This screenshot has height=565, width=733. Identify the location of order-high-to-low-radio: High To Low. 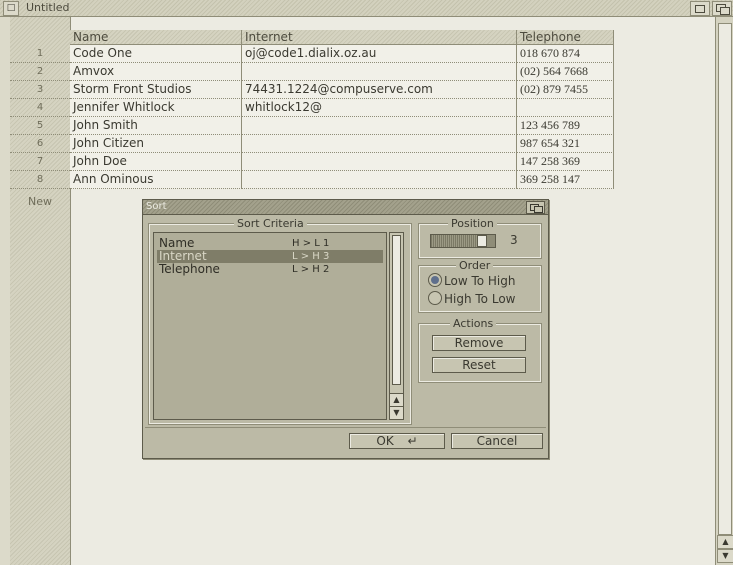
(471, 299).